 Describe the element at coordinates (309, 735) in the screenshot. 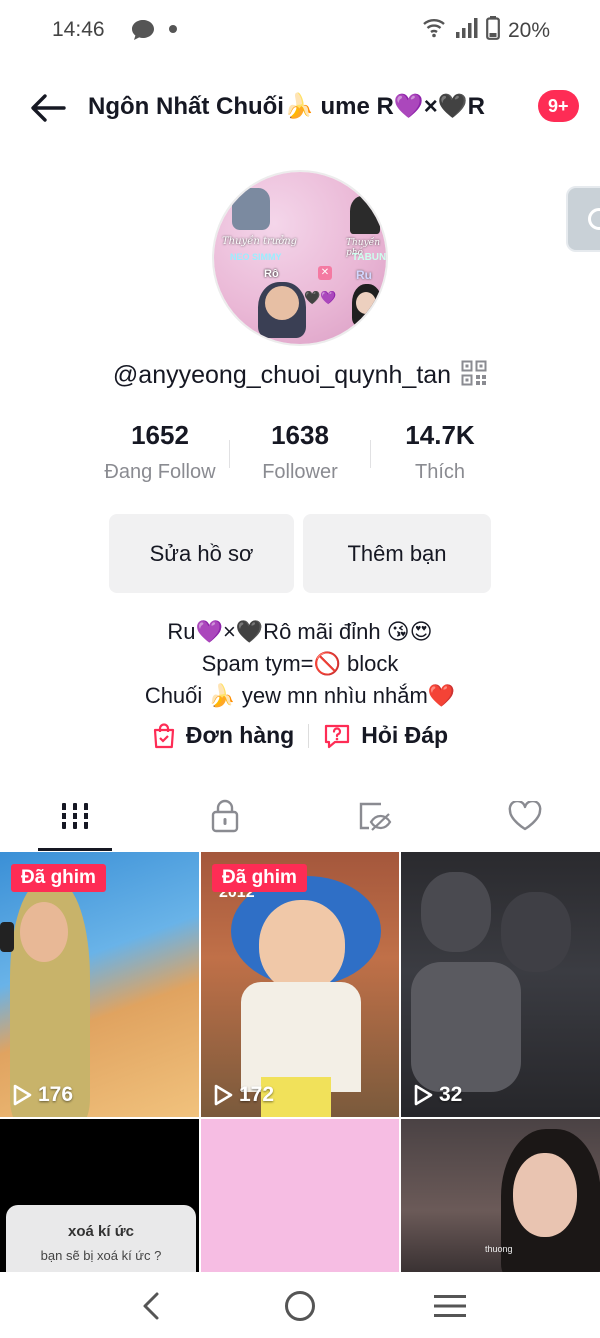

I see `divider` at that location.